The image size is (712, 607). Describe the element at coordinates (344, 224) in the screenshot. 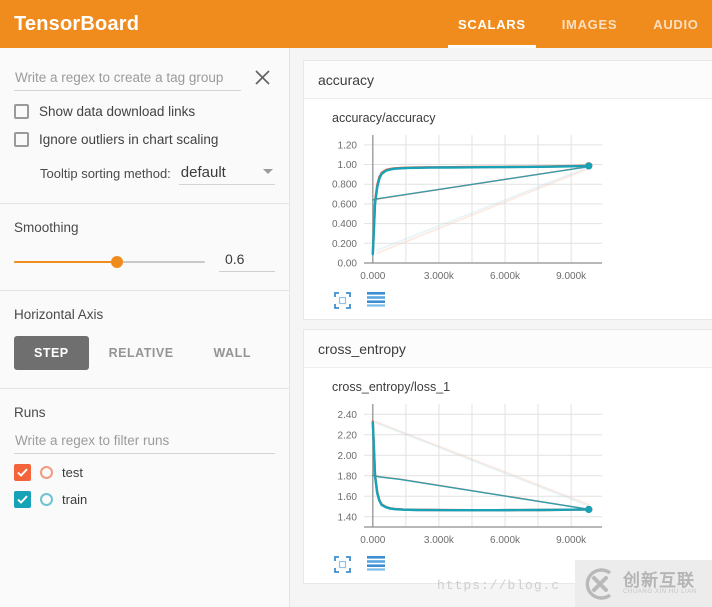

I see `svg-text: 0.400` at that location.